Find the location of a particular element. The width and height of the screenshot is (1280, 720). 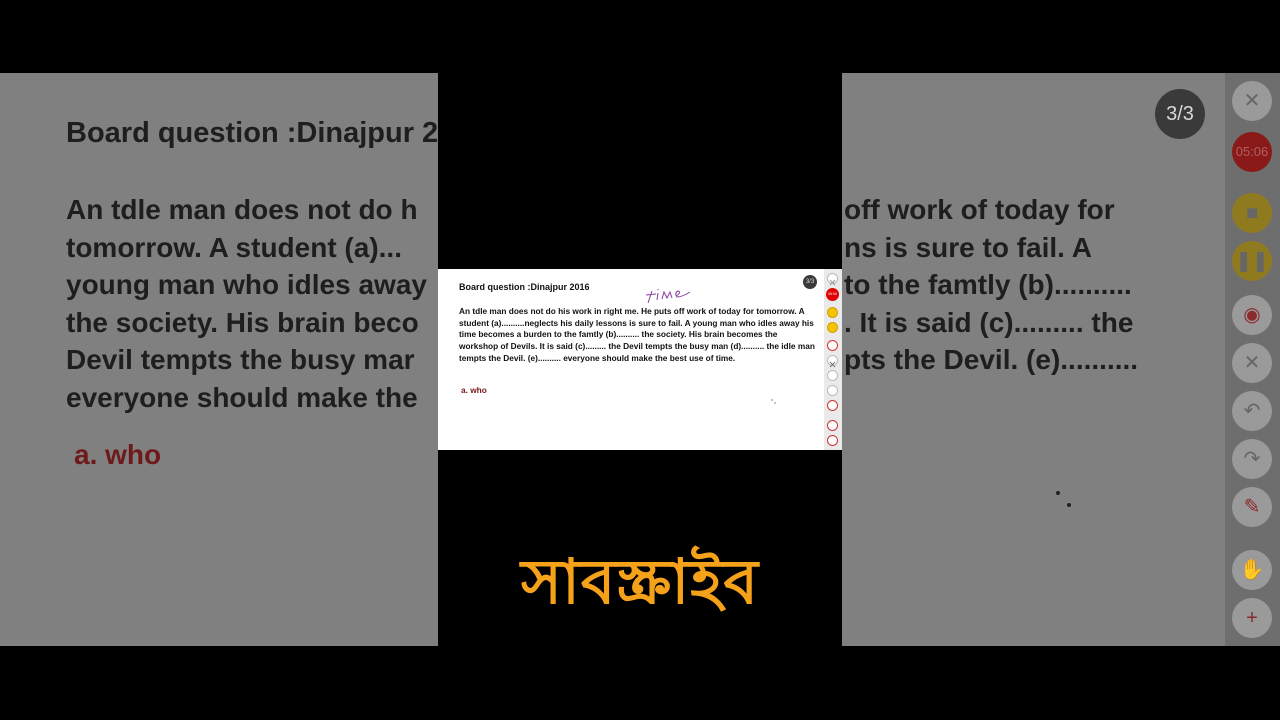

pause-icon: ❚❚ is located at coordinates (1252, 261).